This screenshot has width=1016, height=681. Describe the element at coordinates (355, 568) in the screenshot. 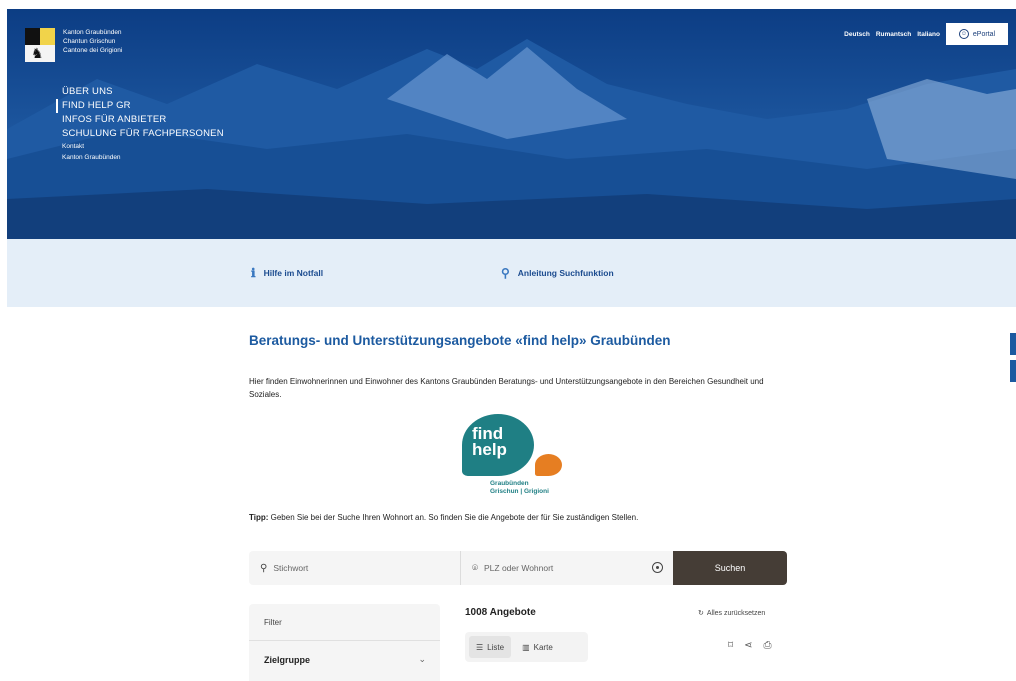

I see `keyword-input: ⚲ Stichwort` at that location.